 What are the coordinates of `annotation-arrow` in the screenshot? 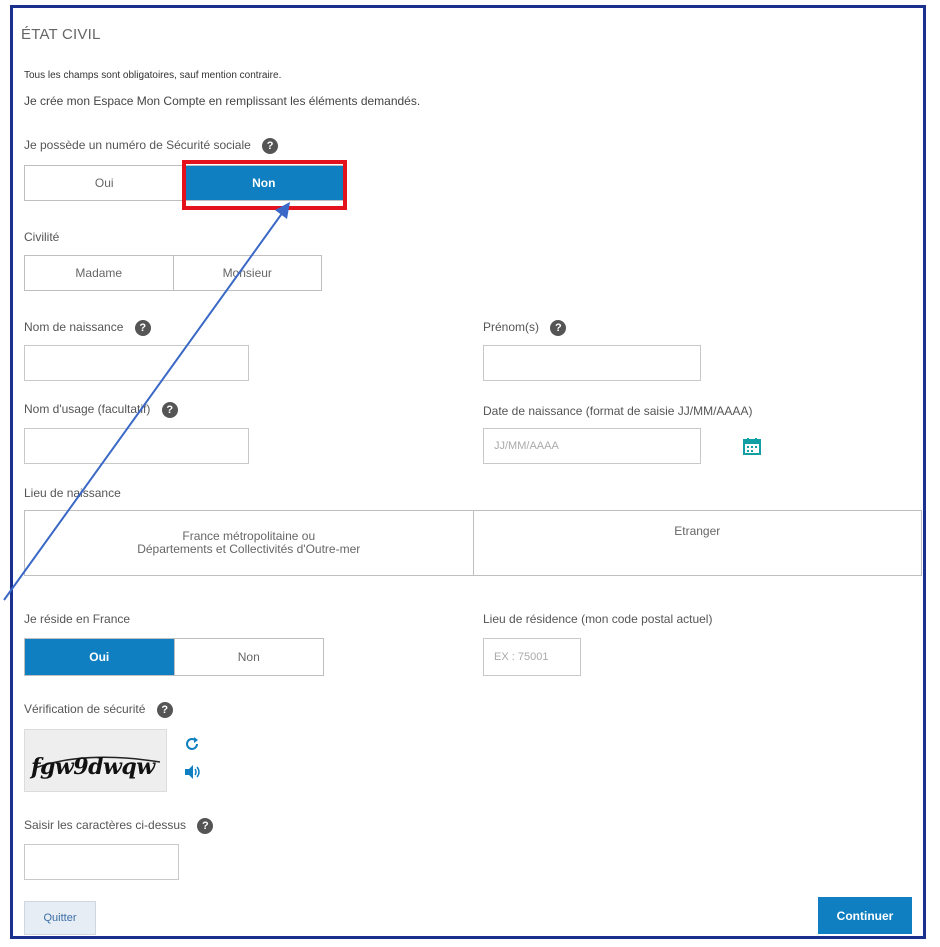 It's located at (146, 401).